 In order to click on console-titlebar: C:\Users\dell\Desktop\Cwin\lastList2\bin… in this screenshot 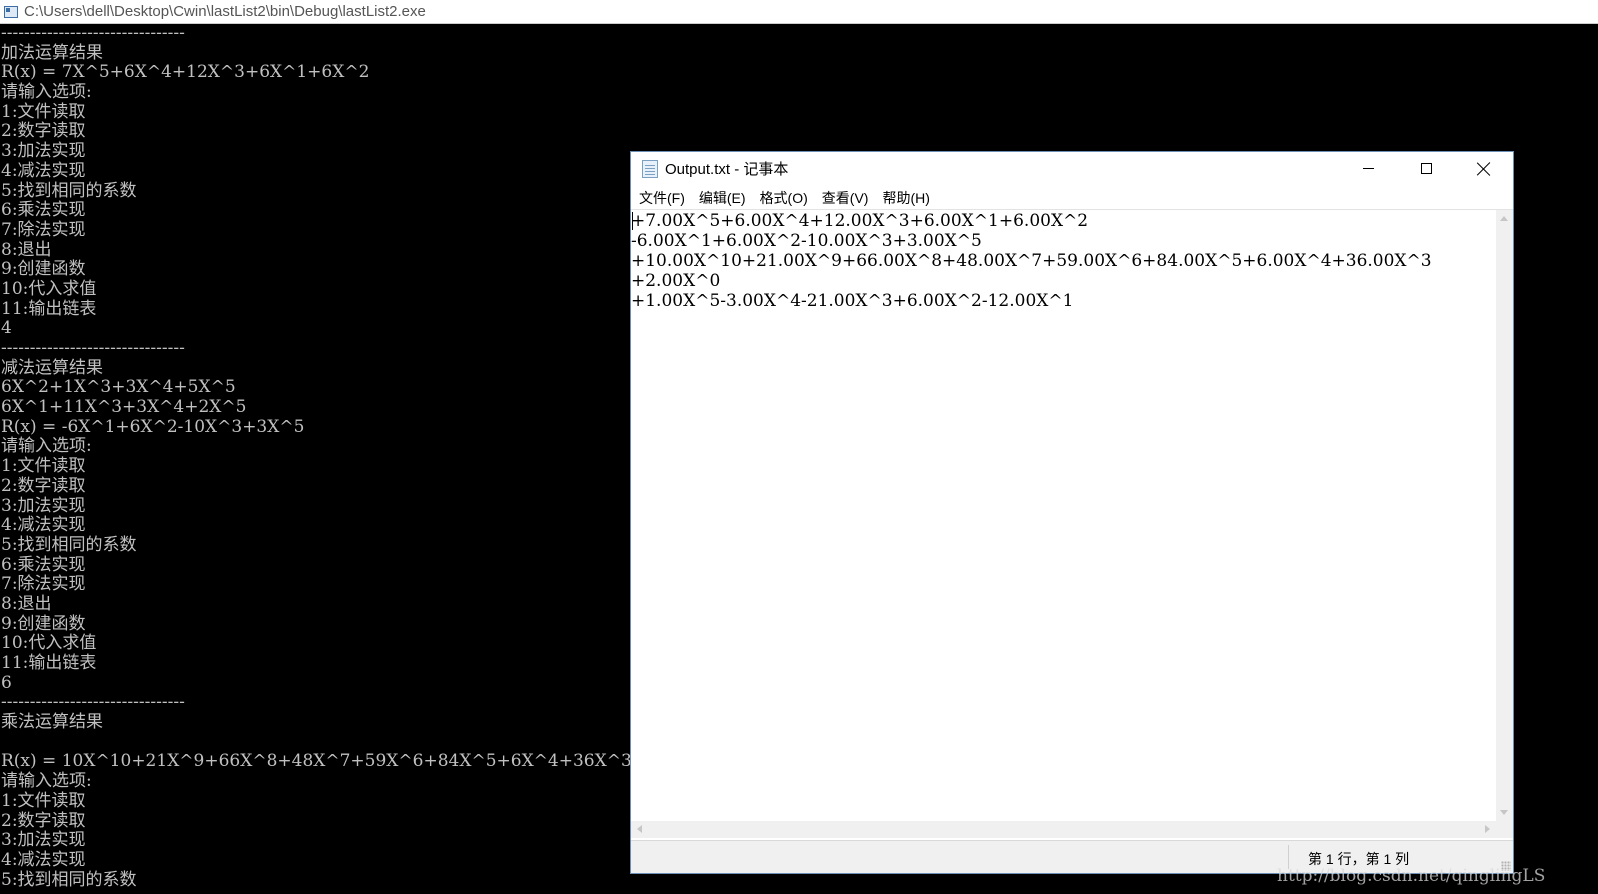, I will do `click(799, 12)`.